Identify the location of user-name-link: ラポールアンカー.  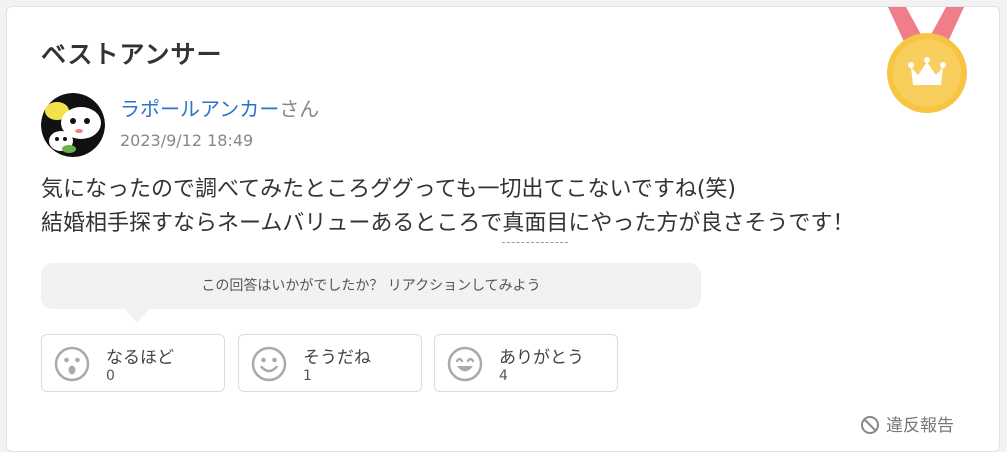
(199, 109).